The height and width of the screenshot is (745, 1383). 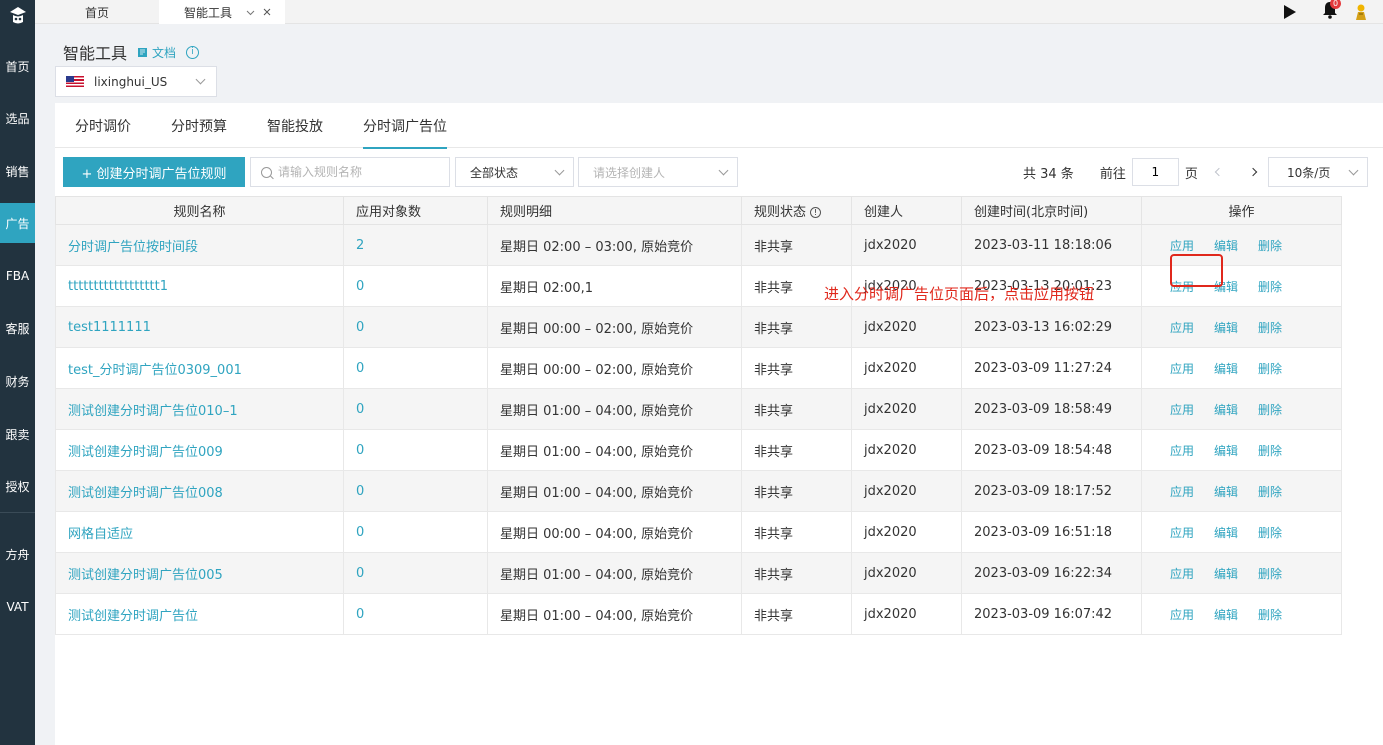 I want to click on doc-link: 文档, so click(x=156, y=52).